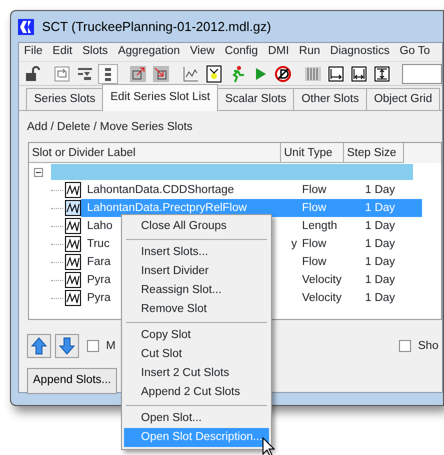  I want to click on step-size-cell: 1 Day, so click(392, 208).